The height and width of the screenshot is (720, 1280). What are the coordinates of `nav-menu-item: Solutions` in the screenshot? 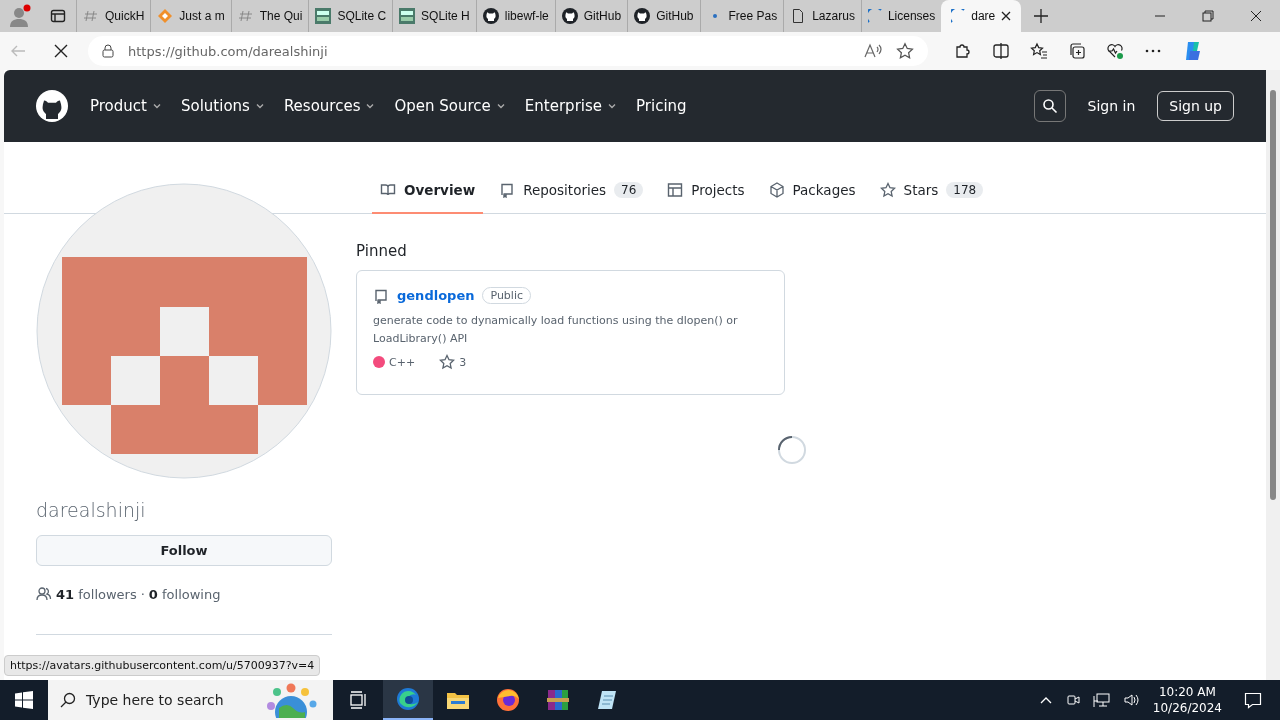 It's located at (223, 106).